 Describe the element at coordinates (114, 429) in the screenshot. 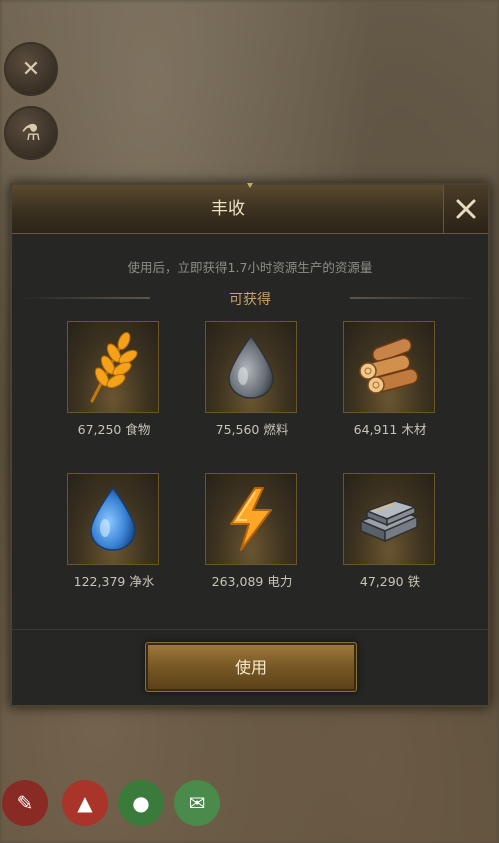

I see `resource-label-food: 67,250 食物` at that location.